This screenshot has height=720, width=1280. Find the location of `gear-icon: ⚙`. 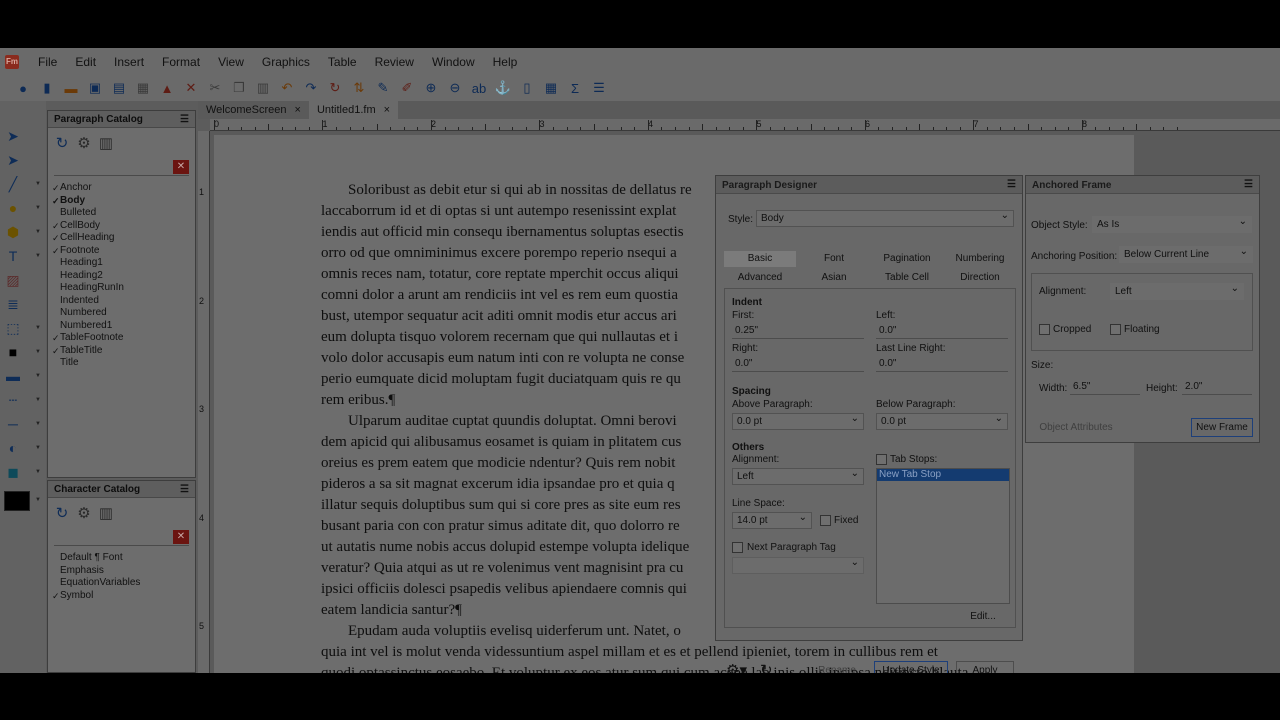

gear-icon: ⚙ is located at coordinates (84, 143).